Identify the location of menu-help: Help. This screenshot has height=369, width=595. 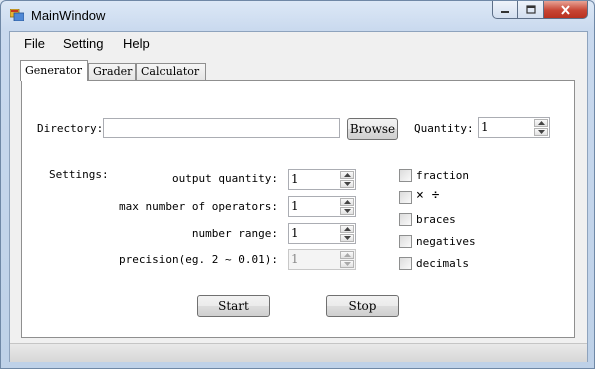
(136, 43).